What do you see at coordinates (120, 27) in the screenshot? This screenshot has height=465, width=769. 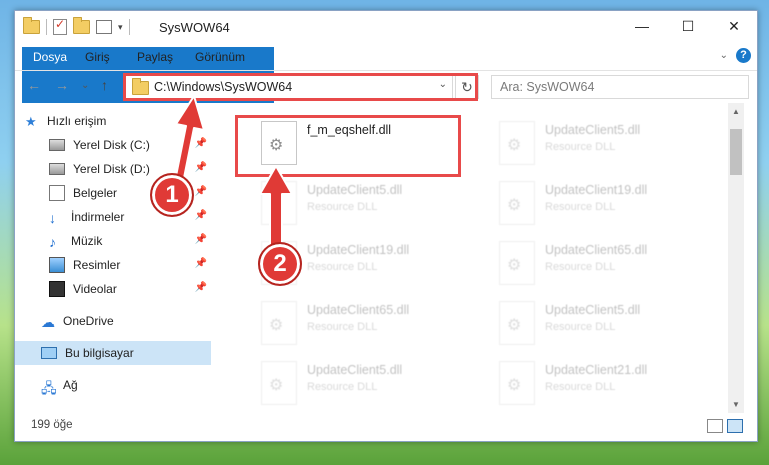 I see `customize-toolbar-chevron-icon: ▾` at bounding box center [120, 27].